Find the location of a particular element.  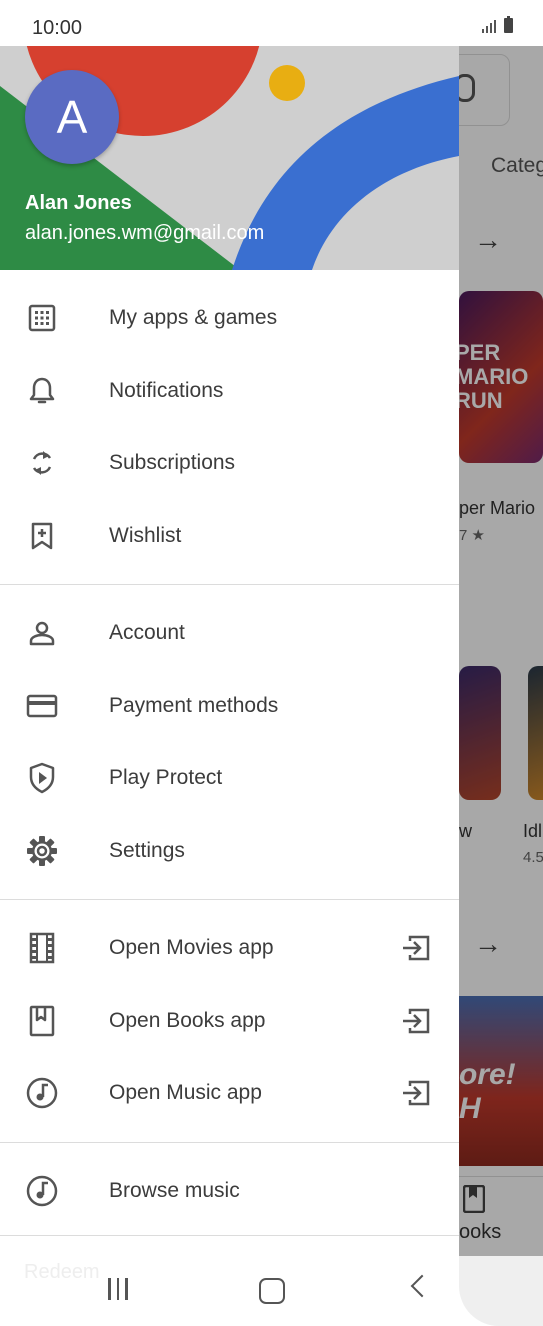

credit-card-icon is located at coordinates (42, 706).